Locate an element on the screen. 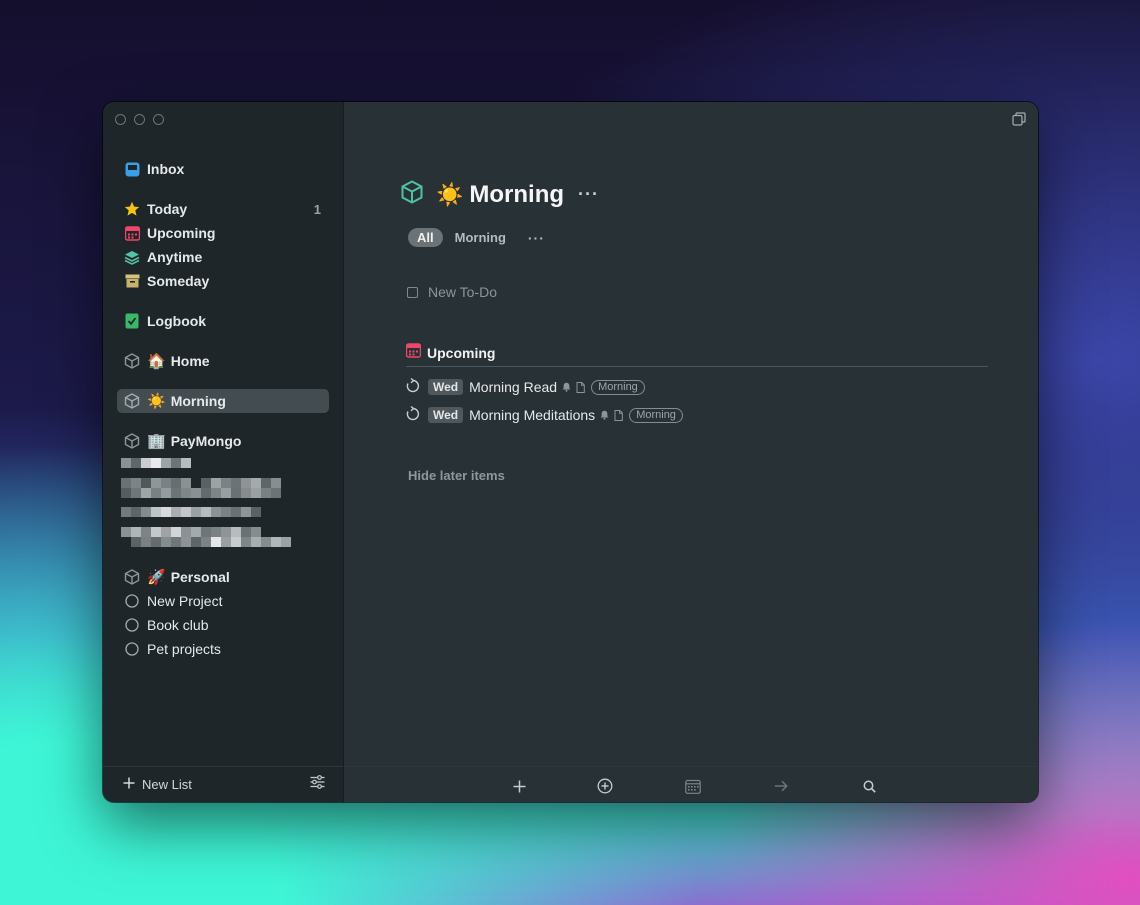 The height and width of the screenshot is (905, 1140). today-count-badge: 1 is located at coordinates (317, 209).